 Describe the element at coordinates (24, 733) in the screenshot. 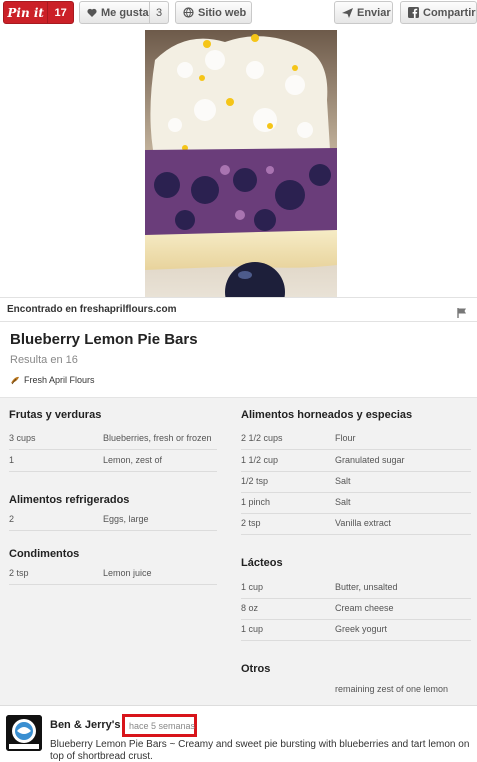

I see `avatar` at that location.